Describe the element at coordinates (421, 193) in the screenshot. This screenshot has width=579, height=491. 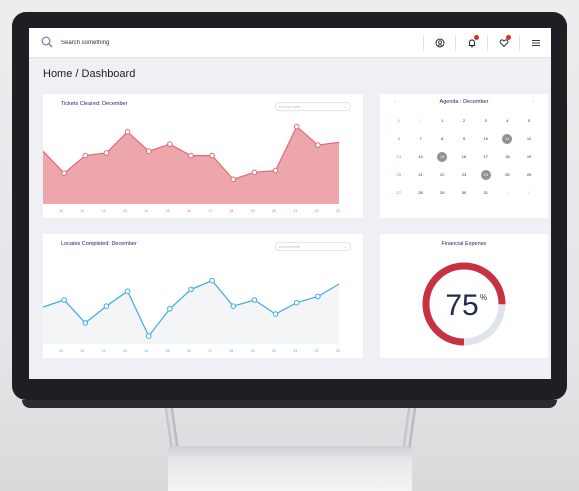
I see `calendar-day: 28` at that location.